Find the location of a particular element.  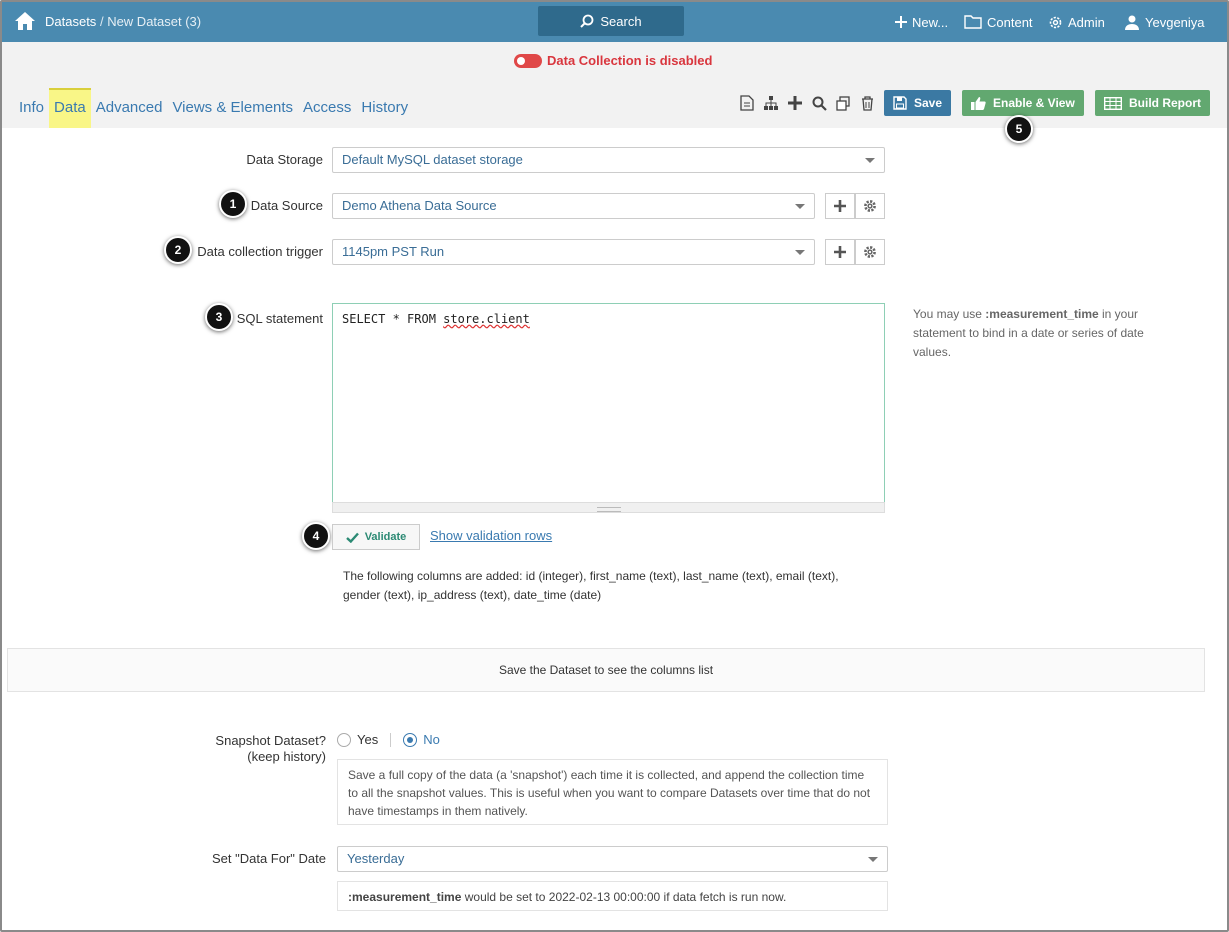

tab-views-elements: Views & Elements is located at coordinates (232, 108).